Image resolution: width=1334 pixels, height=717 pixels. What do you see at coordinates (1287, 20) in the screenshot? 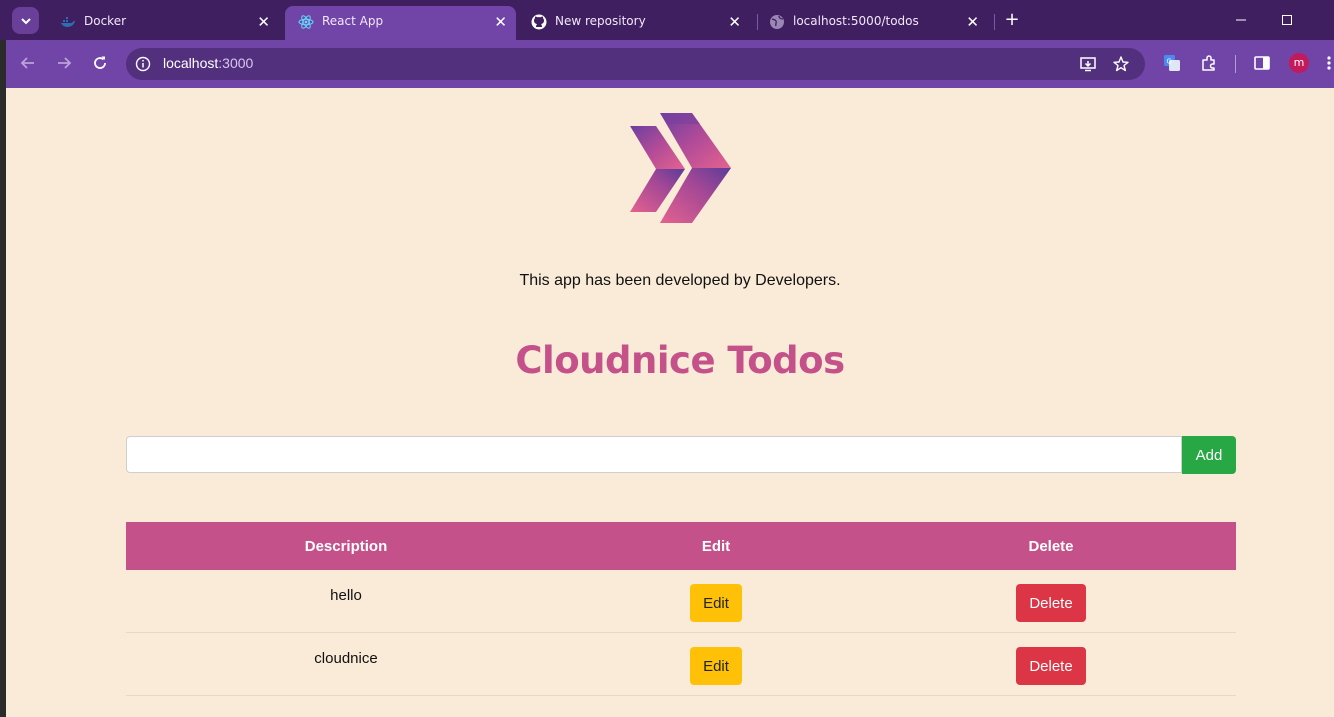
I see `maximize-icon` at bounding box center [1287, 20].